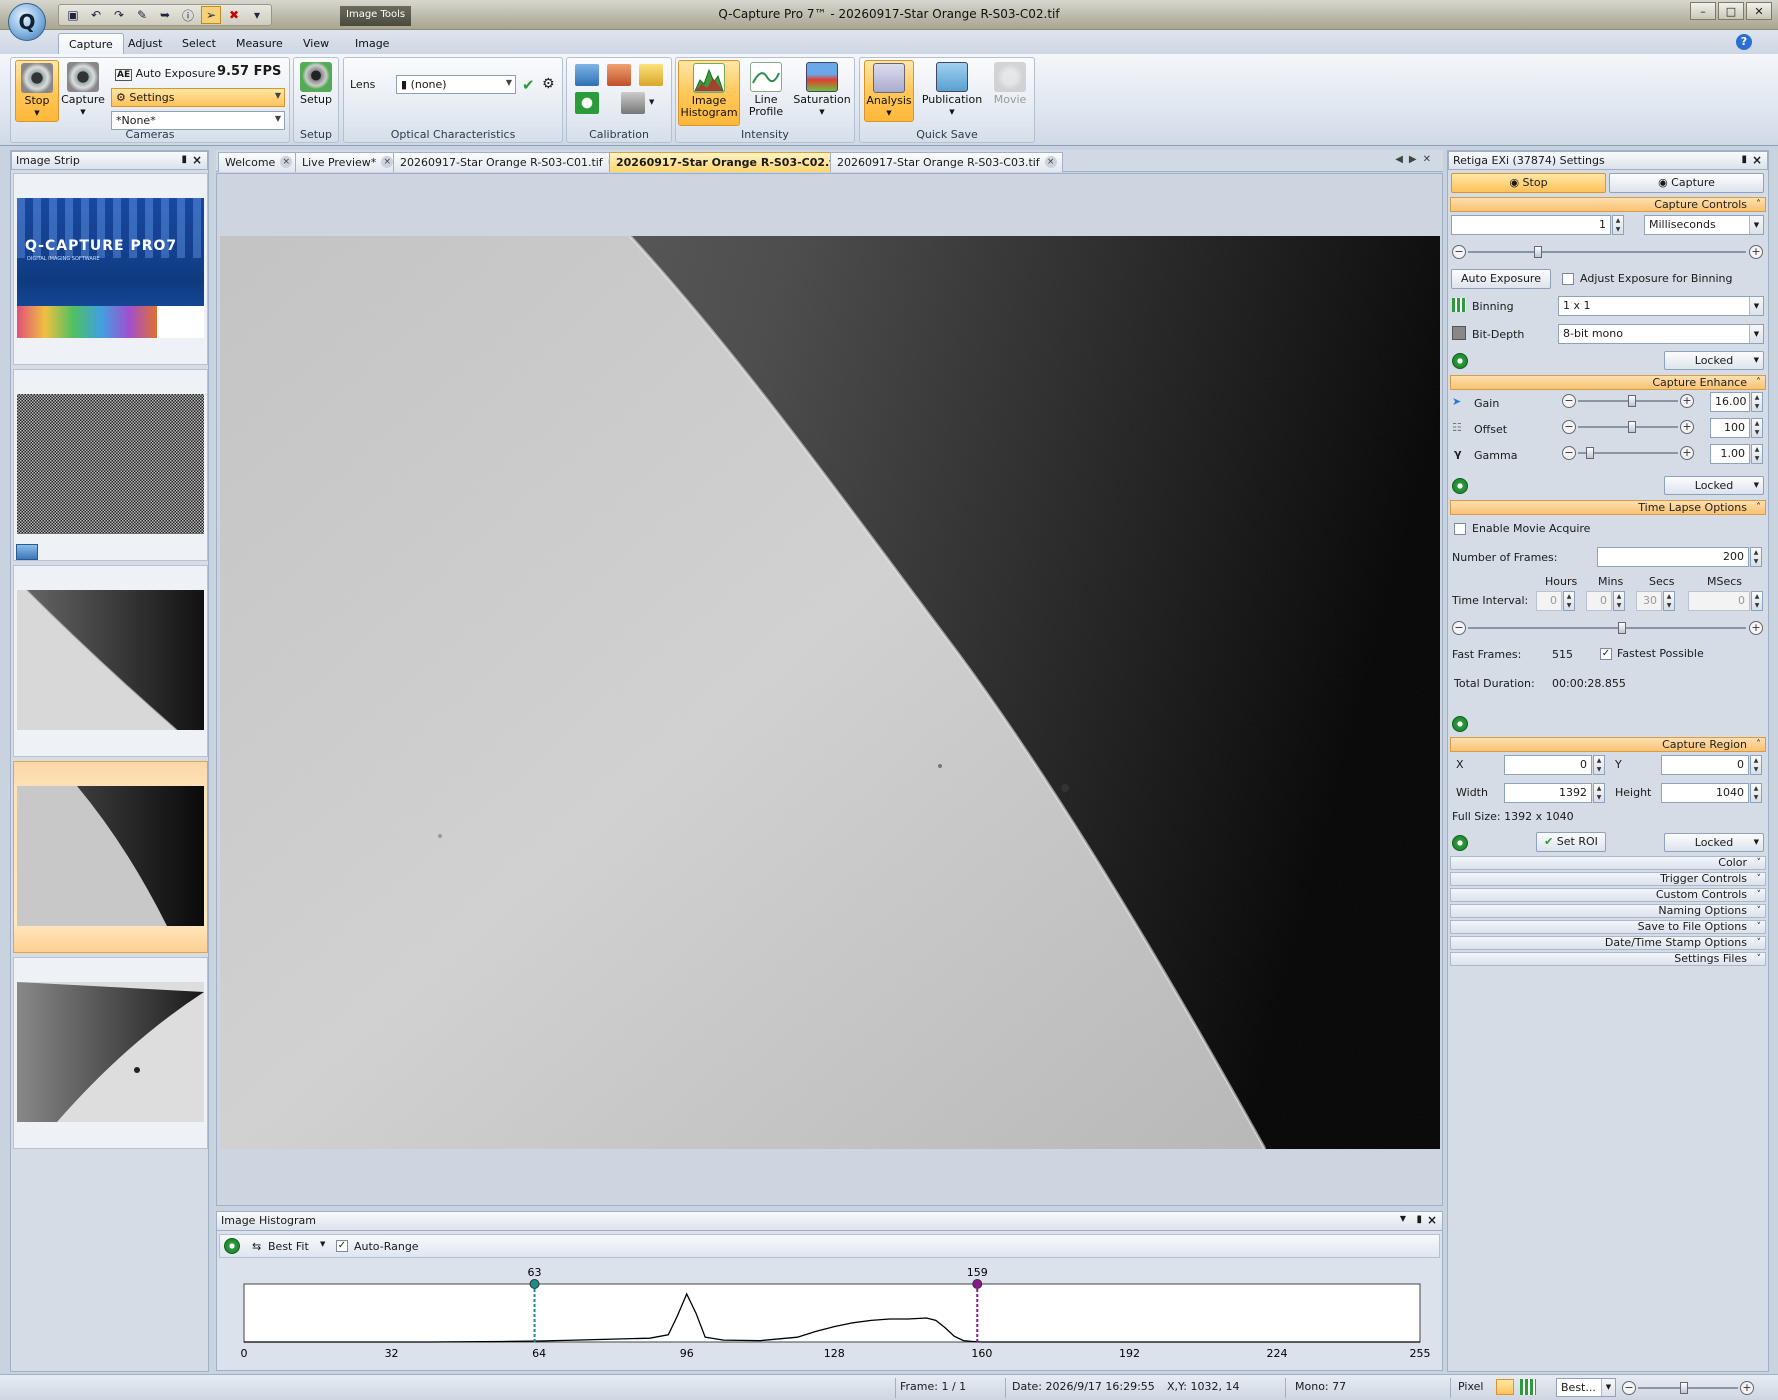  What do you see at coordinates (1730, 454) in the screenshot?
I see `gamma-input: 1.00` at bounding box center [1730, 454].